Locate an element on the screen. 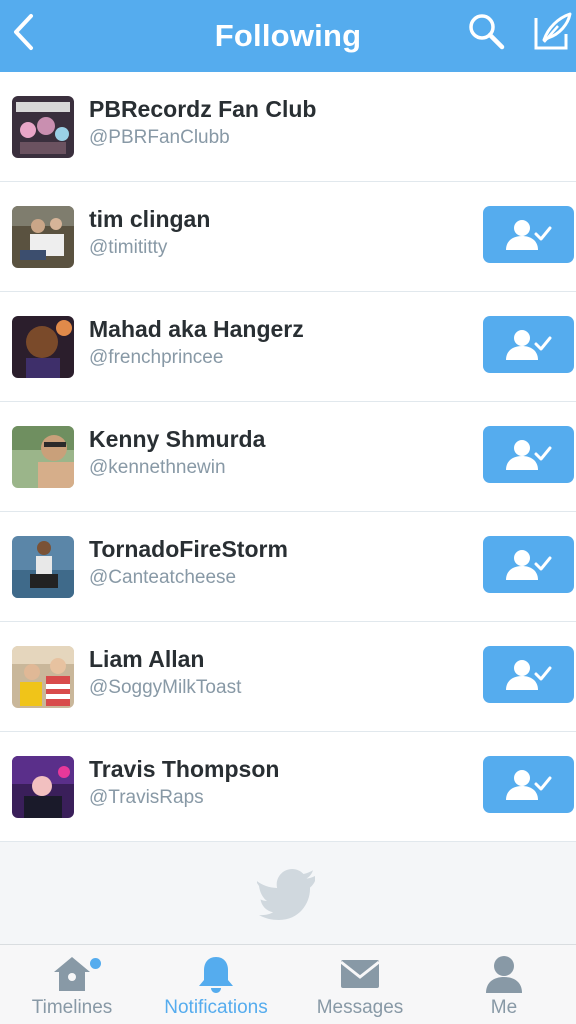 The height and width of the screenshot is (1024, 576). user-handle: @frenchprincee is located at coordinates (156, 357).